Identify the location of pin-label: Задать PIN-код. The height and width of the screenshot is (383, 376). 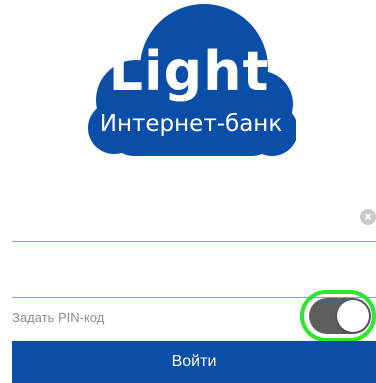
(58, 317).